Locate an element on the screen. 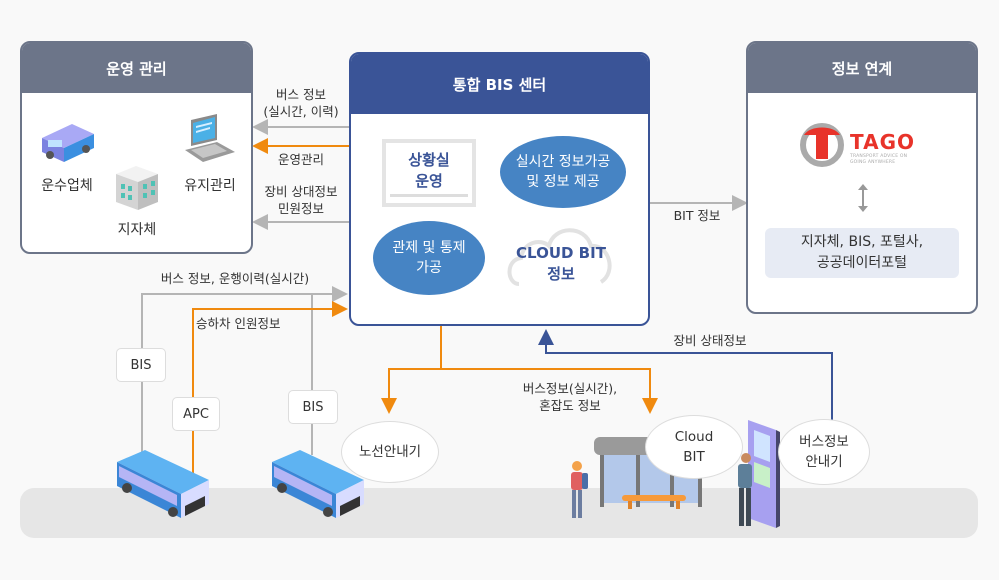 The width and height of the screenshot is (999, 580). cloud-bit-bubble: Cloud BIT is located at coordinates (694, 447).